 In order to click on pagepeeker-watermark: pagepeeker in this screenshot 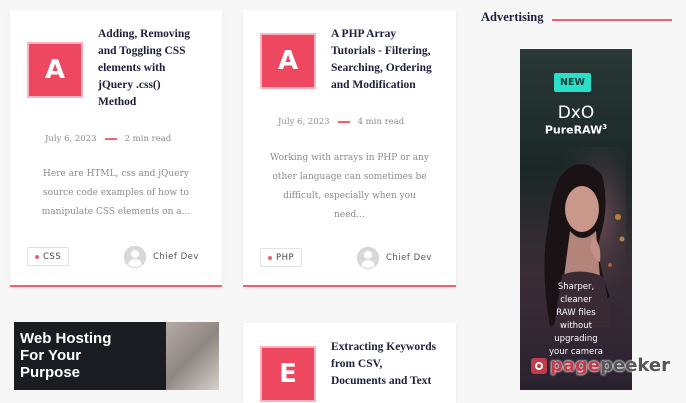, I will do `click(600, 365)`.